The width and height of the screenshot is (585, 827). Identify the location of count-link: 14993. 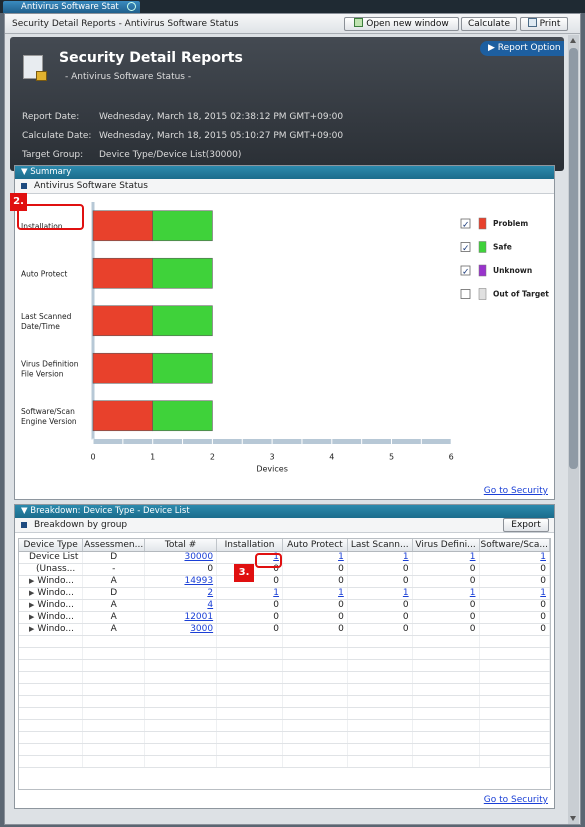
(198, 581).